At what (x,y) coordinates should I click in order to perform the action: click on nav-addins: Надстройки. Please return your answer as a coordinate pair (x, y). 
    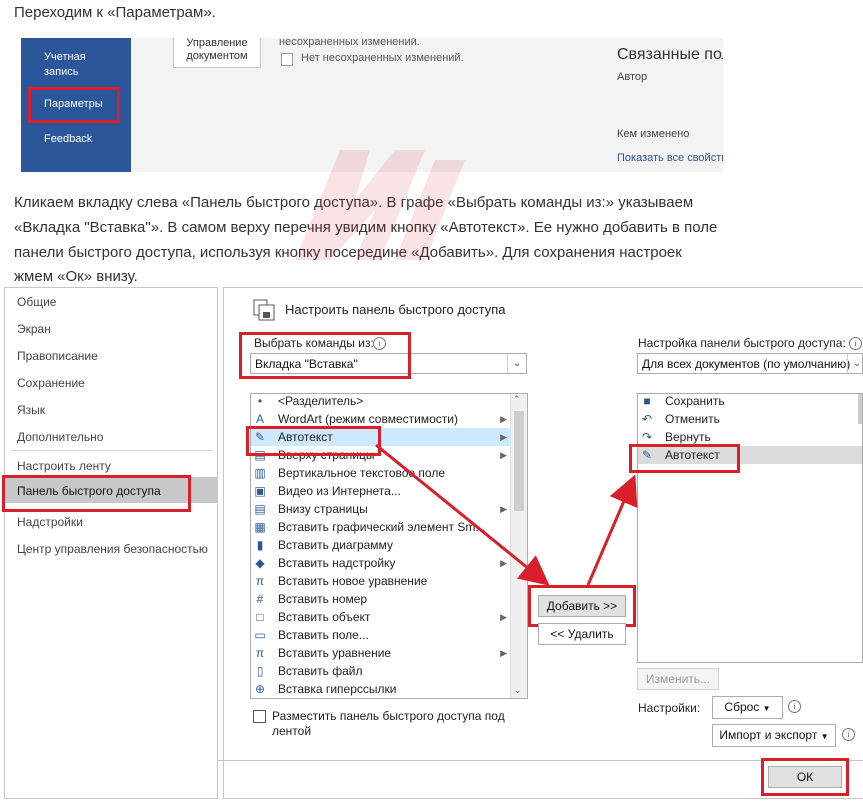
    Looking at the image, I should click on (50, 522).